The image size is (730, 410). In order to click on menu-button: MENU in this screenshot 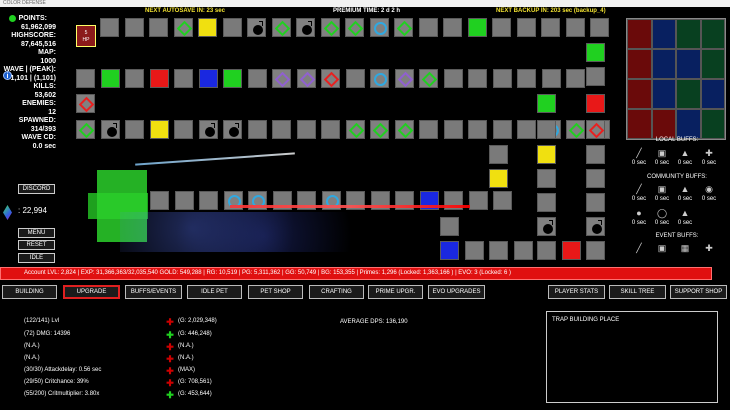, I will do `click(36, 233)`.